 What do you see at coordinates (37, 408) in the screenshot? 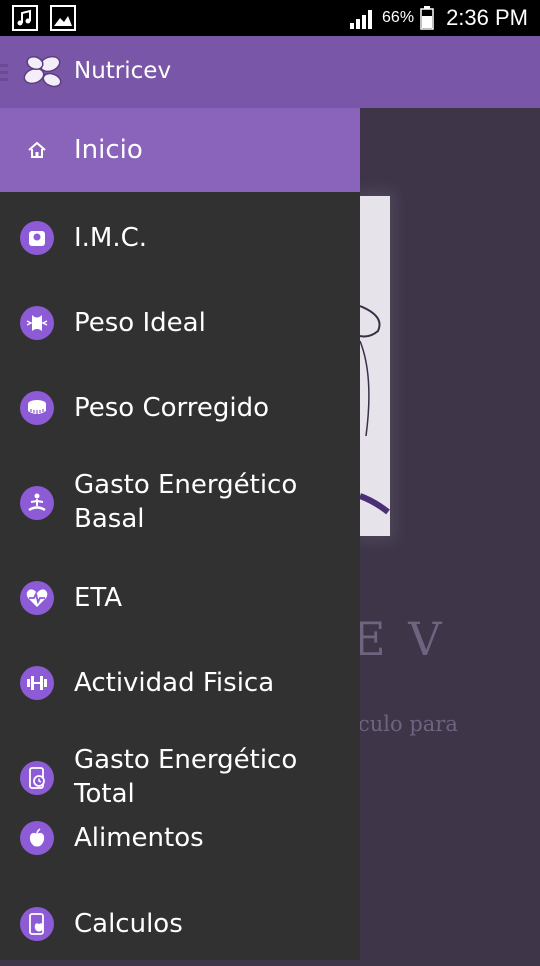
I see `tape-measure-icon` at bounding box center [37, 408].